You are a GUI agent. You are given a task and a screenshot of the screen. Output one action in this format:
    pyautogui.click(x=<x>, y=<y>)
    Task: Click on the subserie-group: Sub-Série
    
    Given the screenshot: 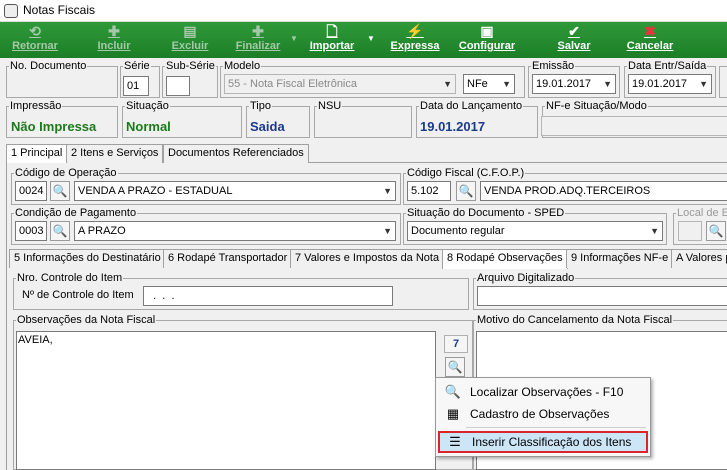 What is the action you would take?
    pyautogui.click(x=190, y=79)
    